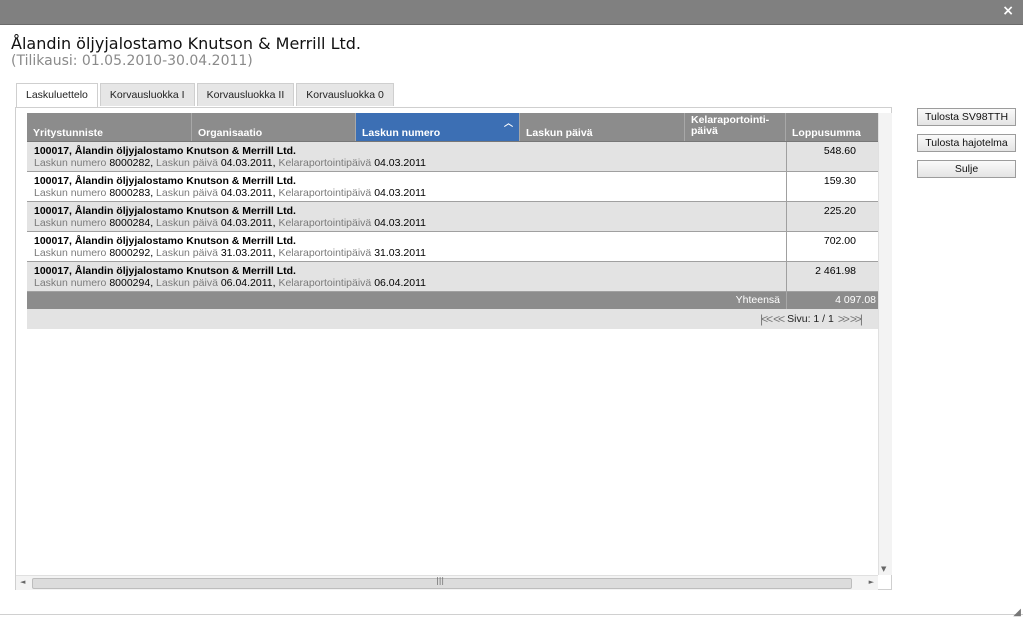  Describe the element at coordinates (966, 117) in the screenshot. I see `print-sv98tth-button: Tulosta SV98TTH` at that location.